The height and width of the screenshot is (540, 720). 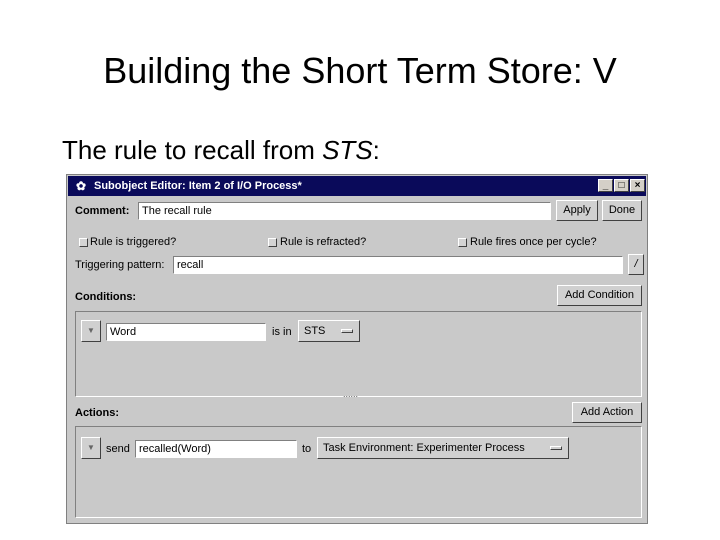 I want to click on apply-button: Apply, so click(x=577, y=210).